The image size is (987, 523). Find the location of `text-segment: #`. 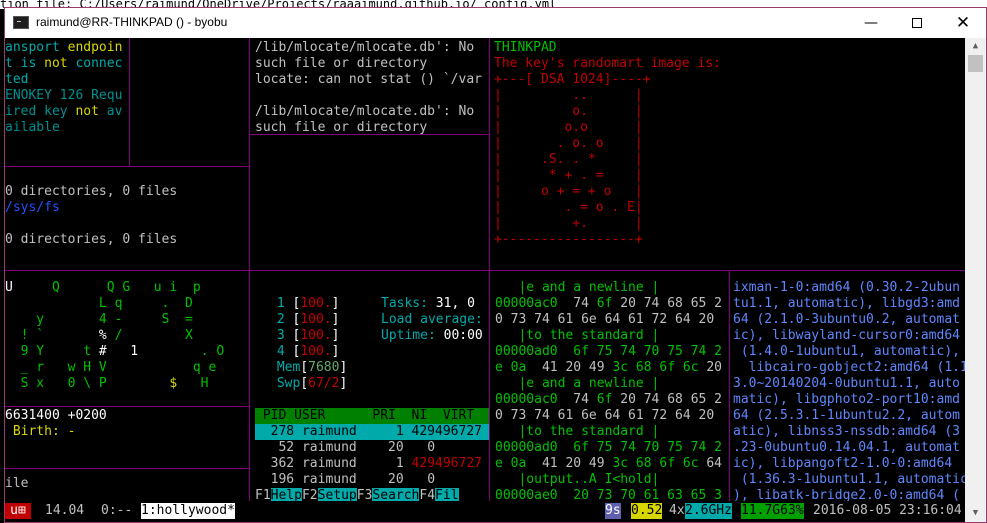

text-segment: # is located at coordinates (102, 351).